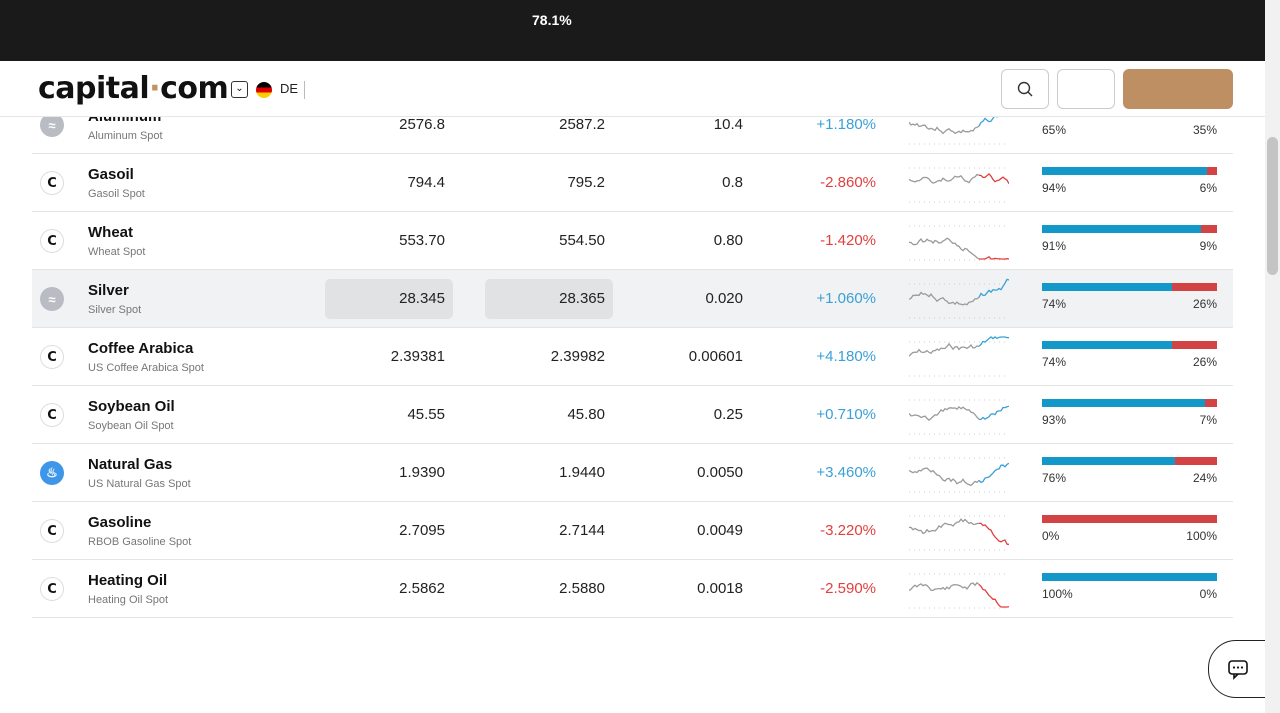 This screenshot has height=713, width=1280. What do you see at coordinates (1054, 130) in the screenshot?
I see `buyers-percent: 65%` at bounding box center [1054, 130].